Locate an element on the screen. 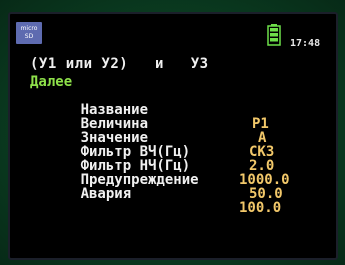 This screenshot has width=345, height=265. menu-item-next: Далее is located at coordinates (51, 82).